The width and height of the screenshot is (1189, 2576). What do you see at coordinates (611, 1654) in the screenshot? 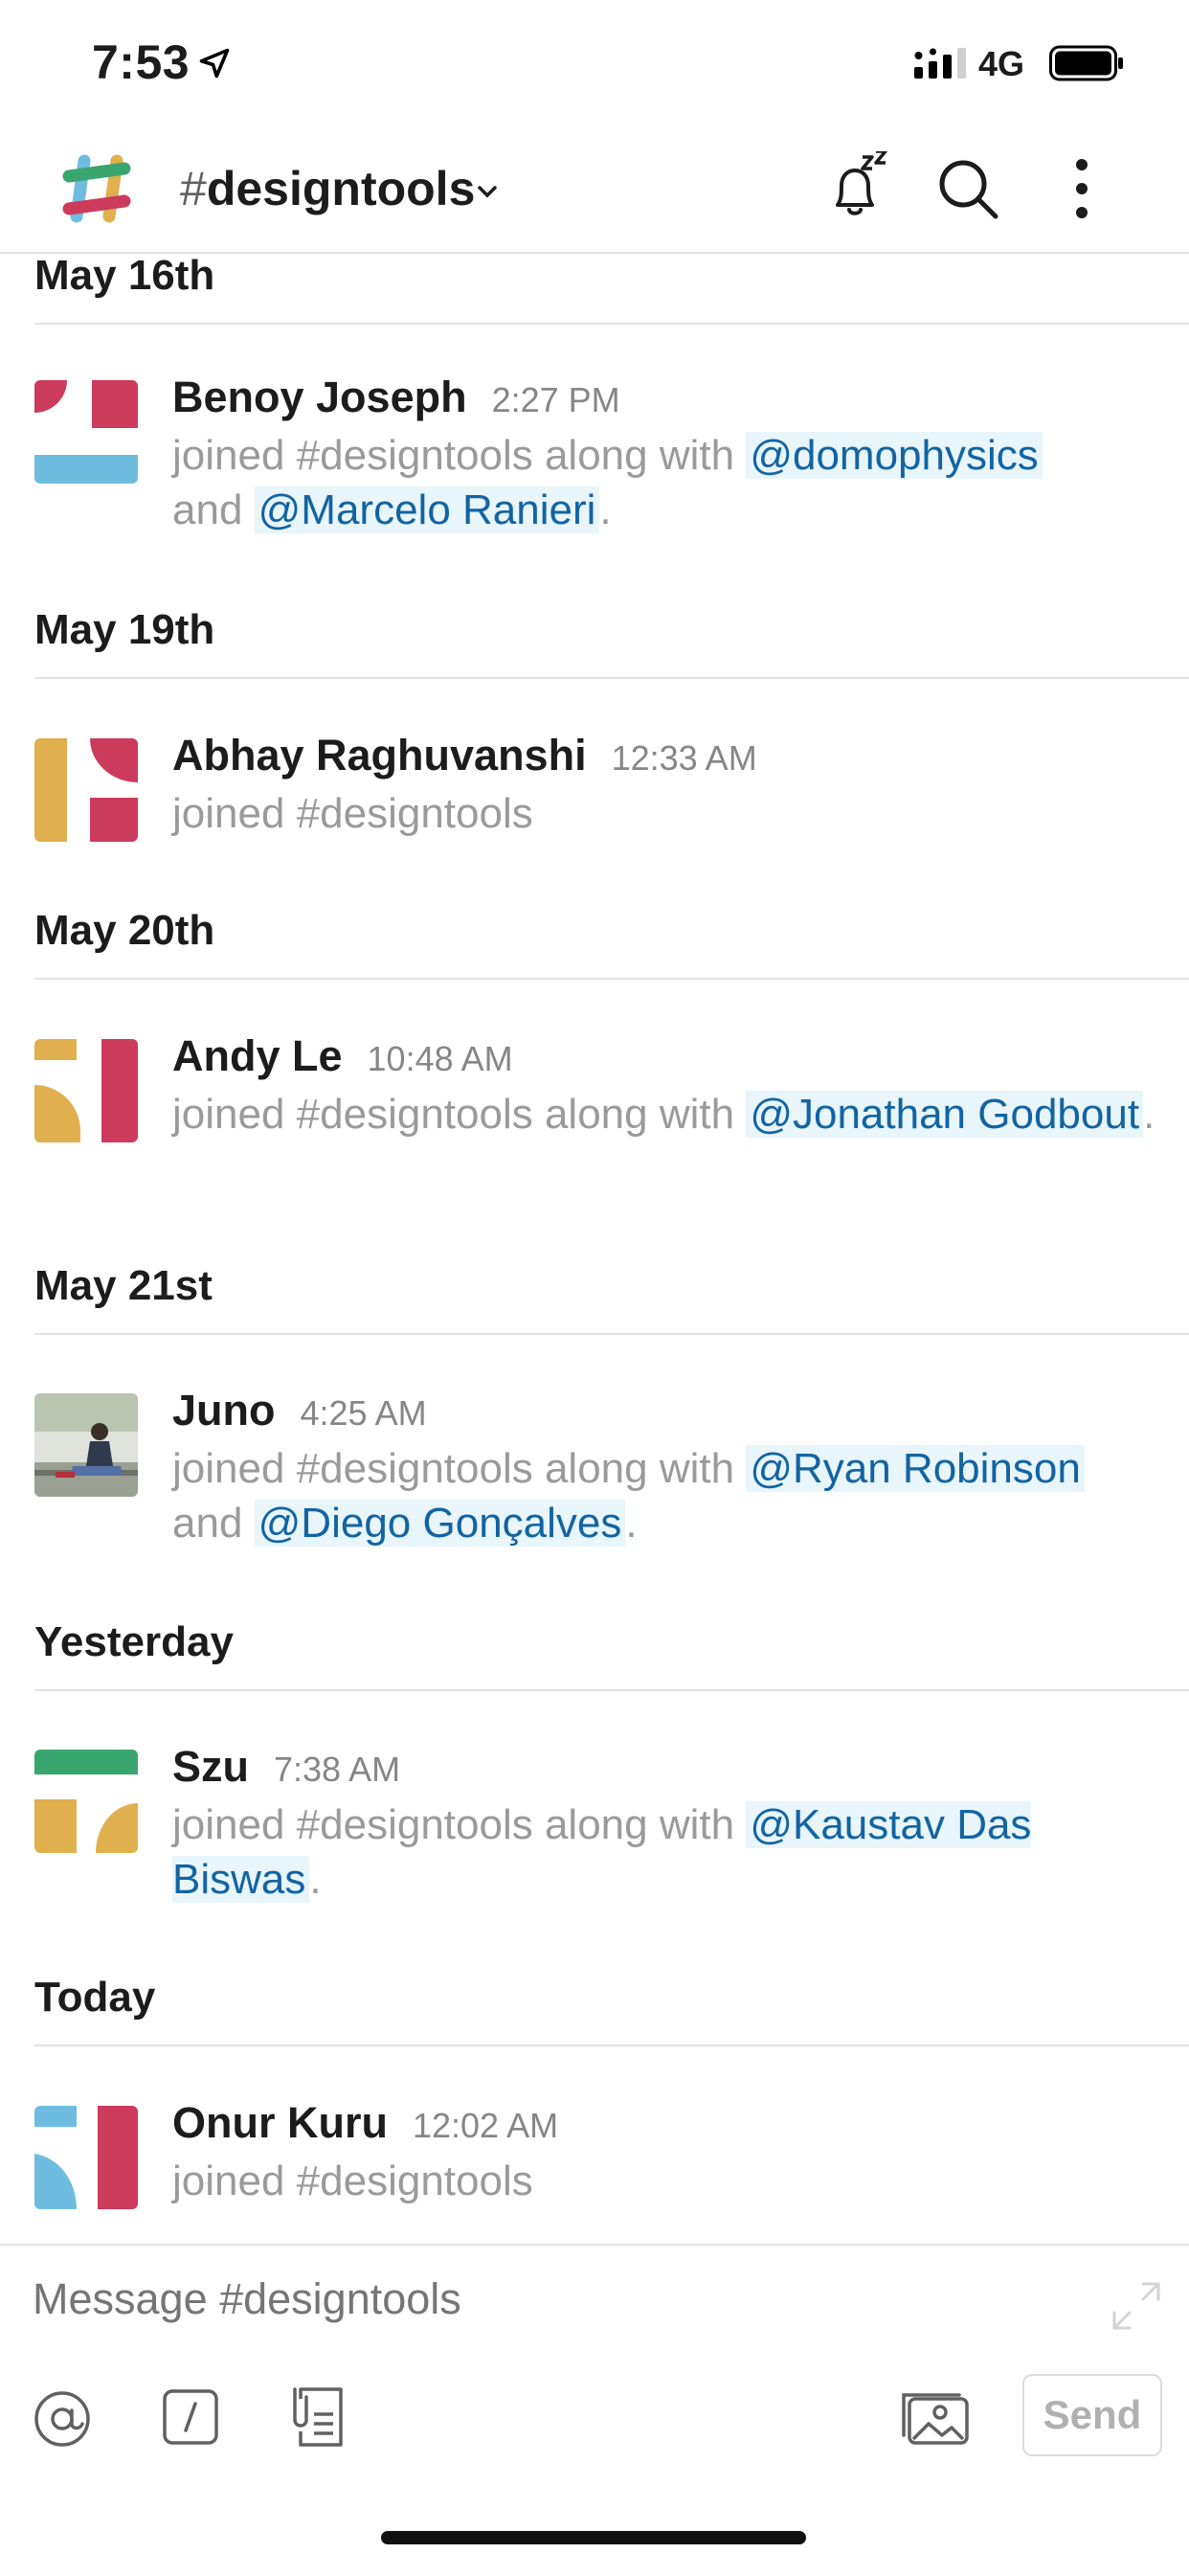
I see `day-divider: Yesterday` at bounding box center [611, 1654].